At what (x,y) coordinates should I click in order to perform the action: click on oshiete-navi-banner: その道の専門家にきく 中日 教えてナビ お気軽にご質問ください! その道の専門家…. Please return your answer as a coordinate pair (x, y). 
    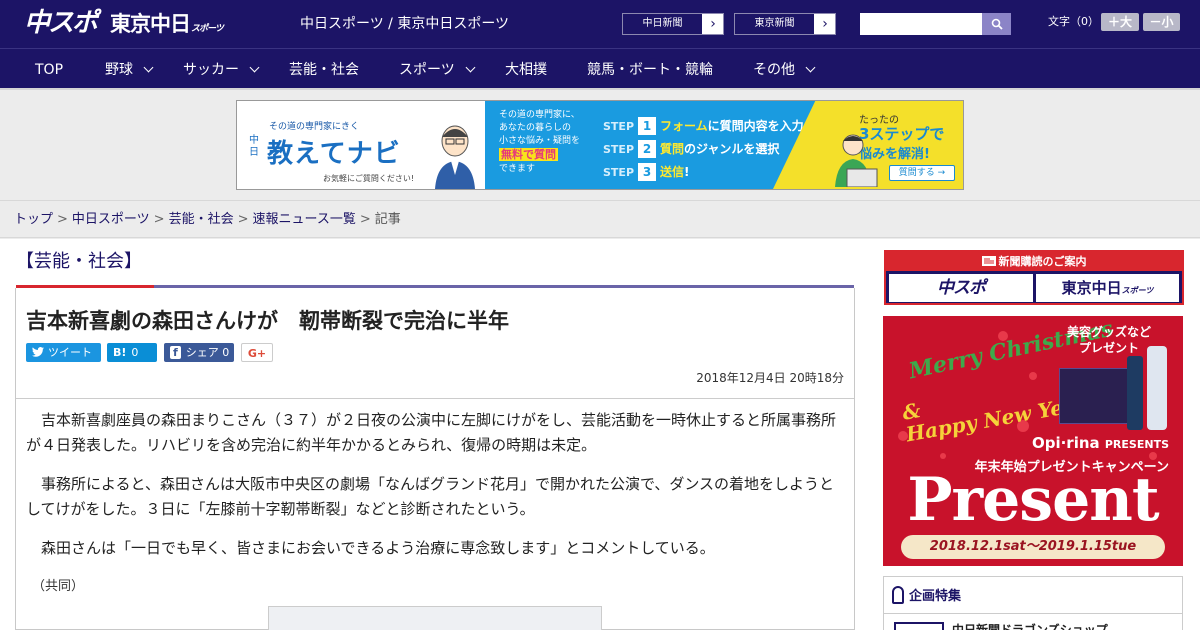
    Looking at the image, I should click on (600, 145).